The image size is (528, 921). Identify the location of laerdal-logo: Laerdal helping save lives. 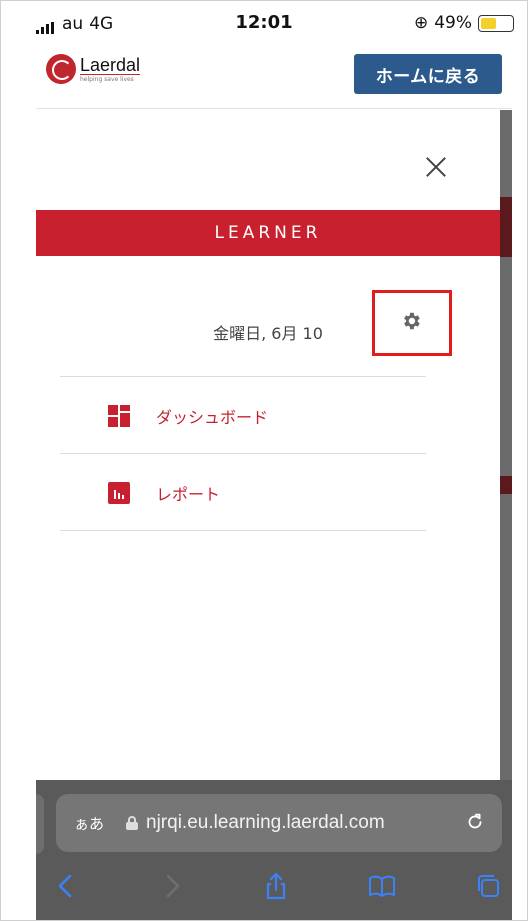
(93, 69).